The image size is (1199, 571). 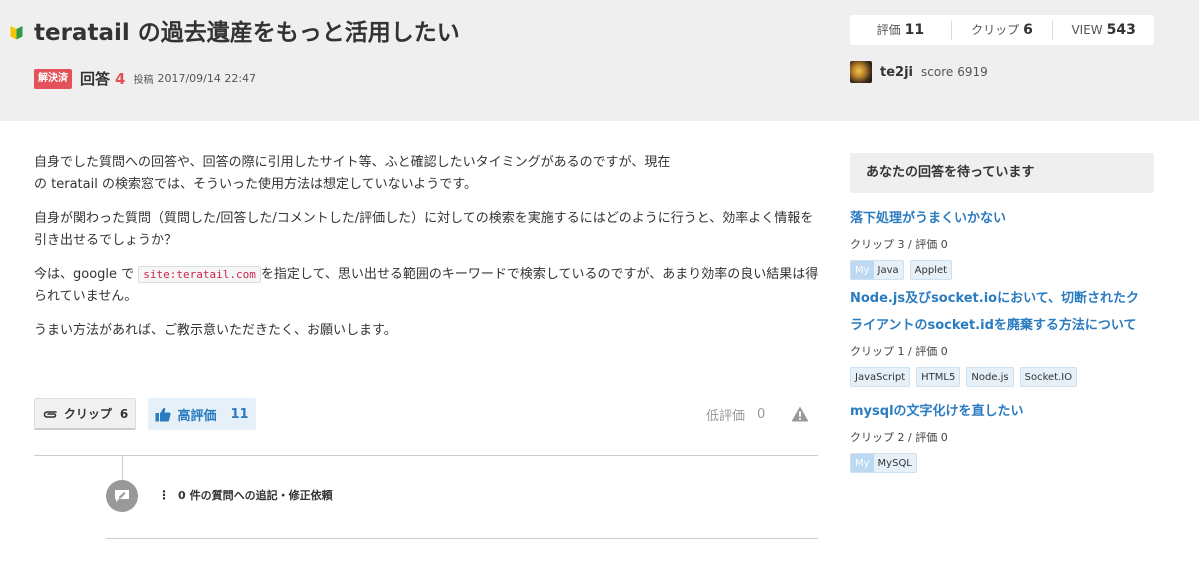 I want to click on question-meta: 解決済 回答 4 投稿 2017/09/14 22:47, so click(x=145, y=78).